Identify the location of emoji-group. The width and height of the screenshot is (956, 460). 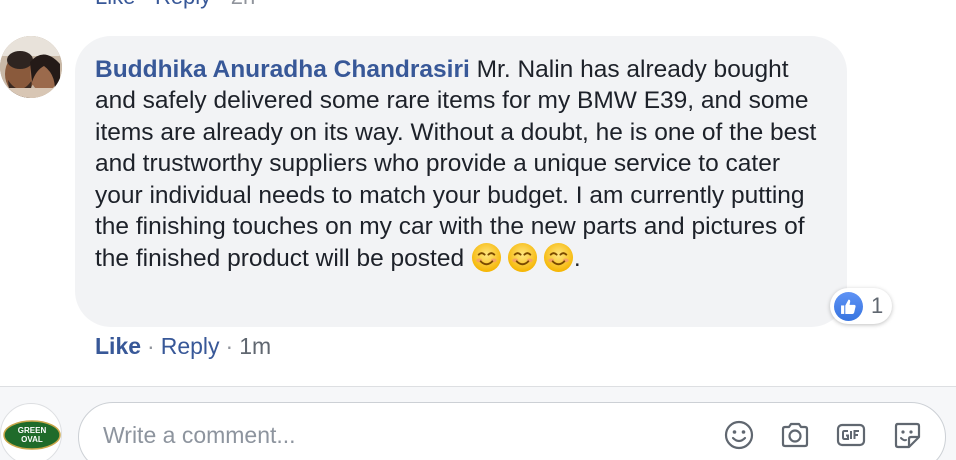
(522, 258).